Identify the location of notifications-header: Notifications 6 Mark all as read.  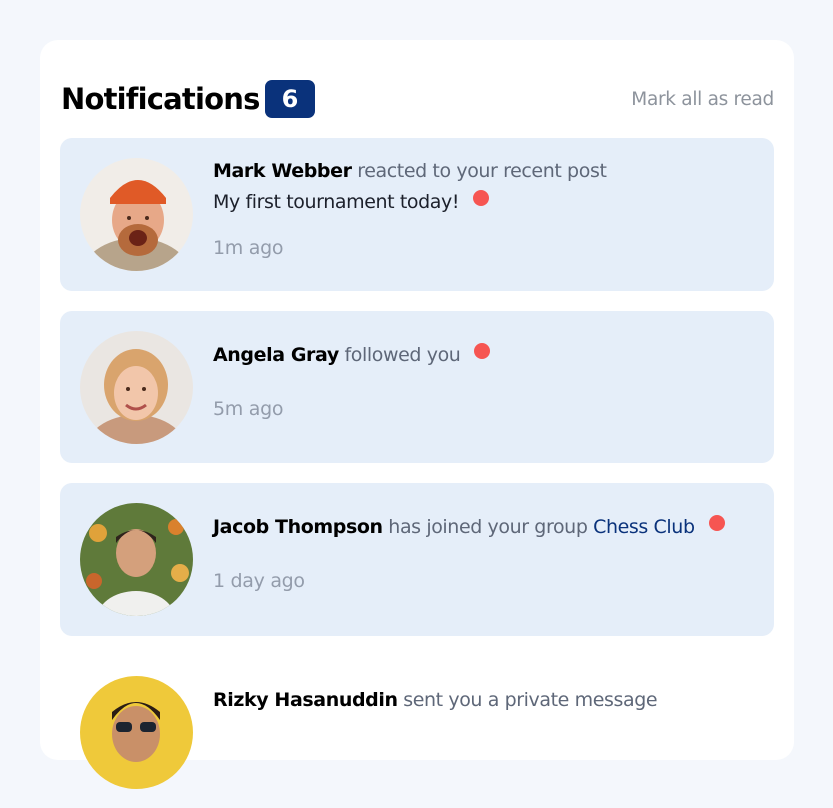
(417, 99).